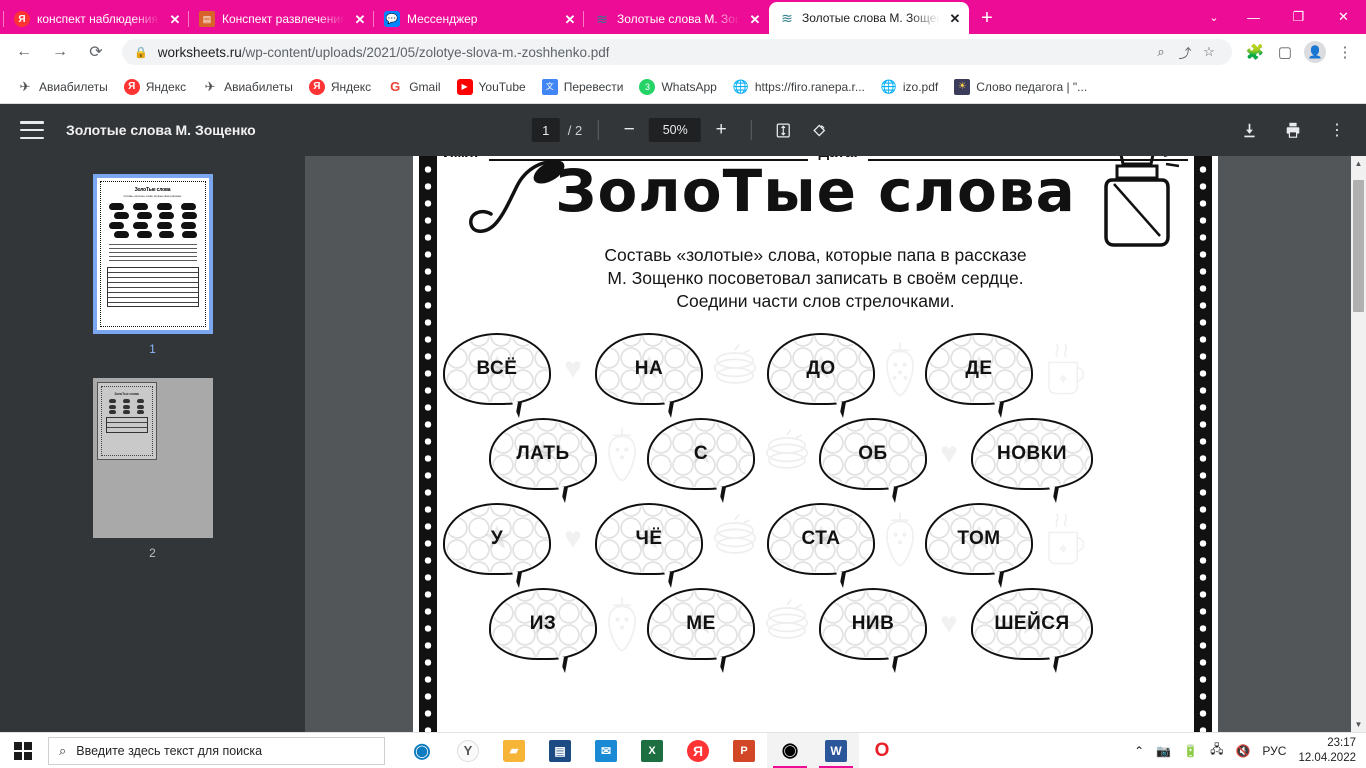 The image size is (1366, 768). I want to click on pdf-page-controls: 1 / 2 − 50% +, so click(682, 130).